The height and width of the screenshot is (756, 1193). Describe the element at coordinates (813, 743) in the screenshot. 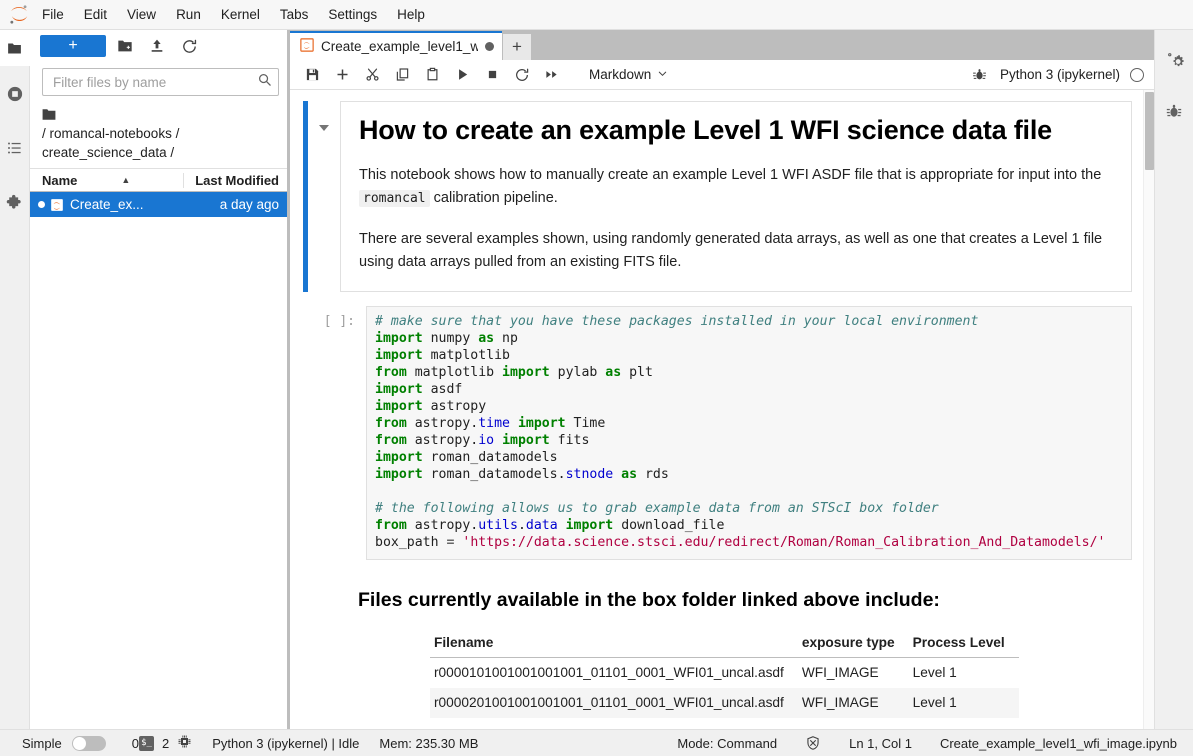

I see `untrusted-notebook-icon` at that location.